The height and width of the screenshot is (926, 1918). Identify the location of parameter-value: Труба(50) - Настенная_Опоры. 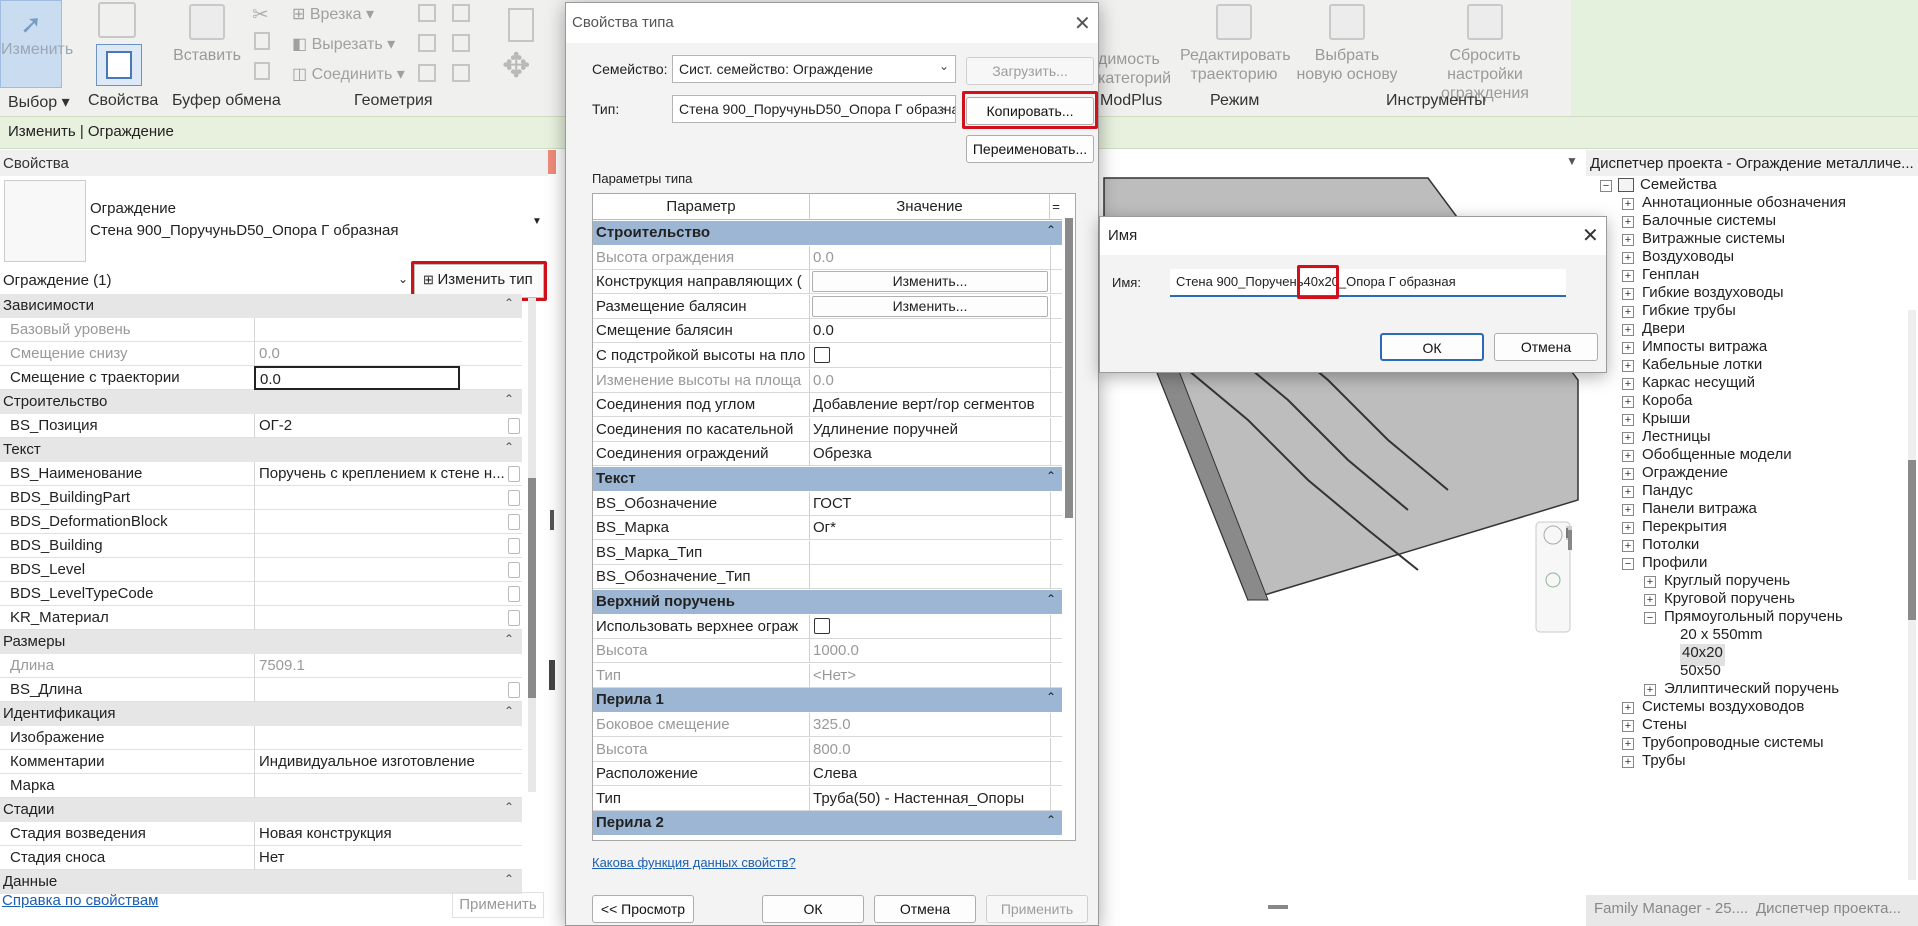
(929, 798).